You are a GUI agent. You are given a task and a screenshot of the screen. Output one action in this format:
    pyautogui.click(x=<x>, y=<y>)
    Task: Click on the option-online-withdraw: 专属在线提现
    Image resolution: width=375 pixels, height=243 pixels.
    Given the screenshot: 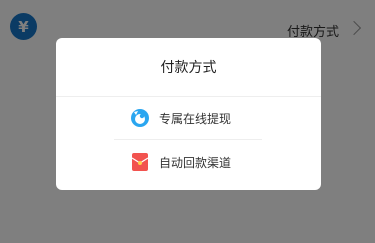 What is the action you would take?
    pyautogui.click(x=188, y=118)
    